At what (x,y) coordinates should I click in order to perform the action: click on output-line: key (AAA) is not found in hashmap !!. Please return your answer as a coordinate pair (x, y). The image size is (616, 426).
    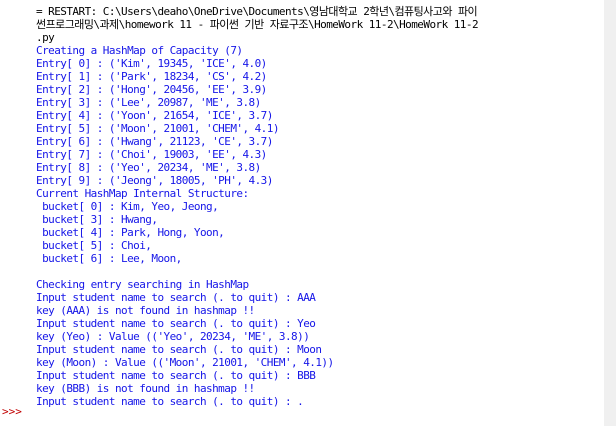
    Looking at the image, I should click on (145, 310).